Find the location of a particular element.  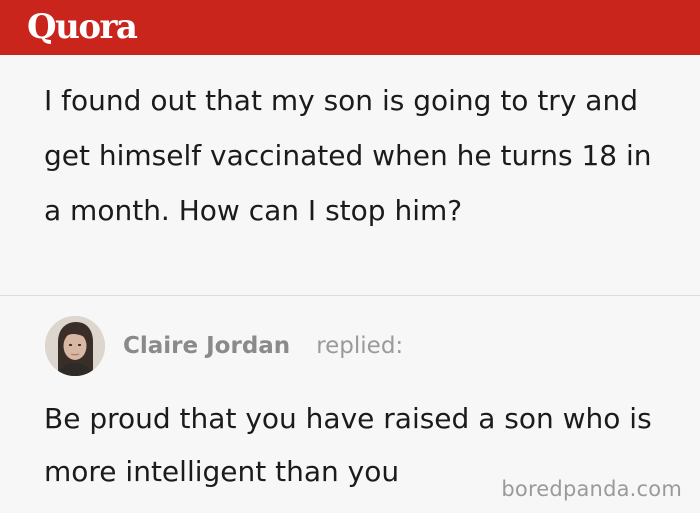

site-header: Quora is located at coordinates (350, 27).